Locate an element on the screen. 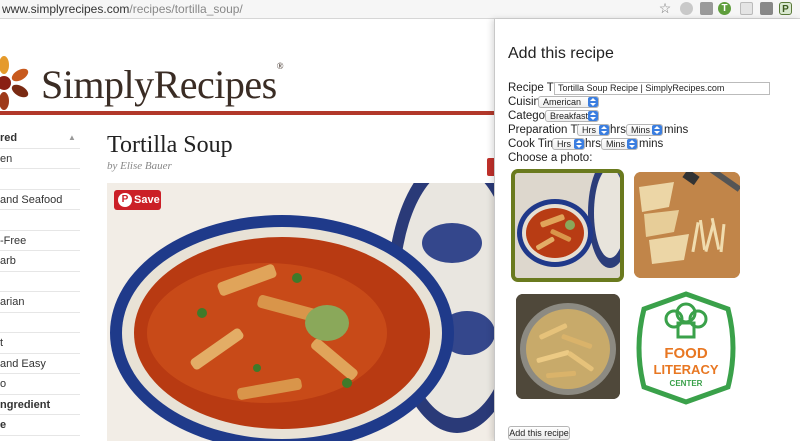  recipe-title: Tortilla Soup is located at coordinates (170, 145).